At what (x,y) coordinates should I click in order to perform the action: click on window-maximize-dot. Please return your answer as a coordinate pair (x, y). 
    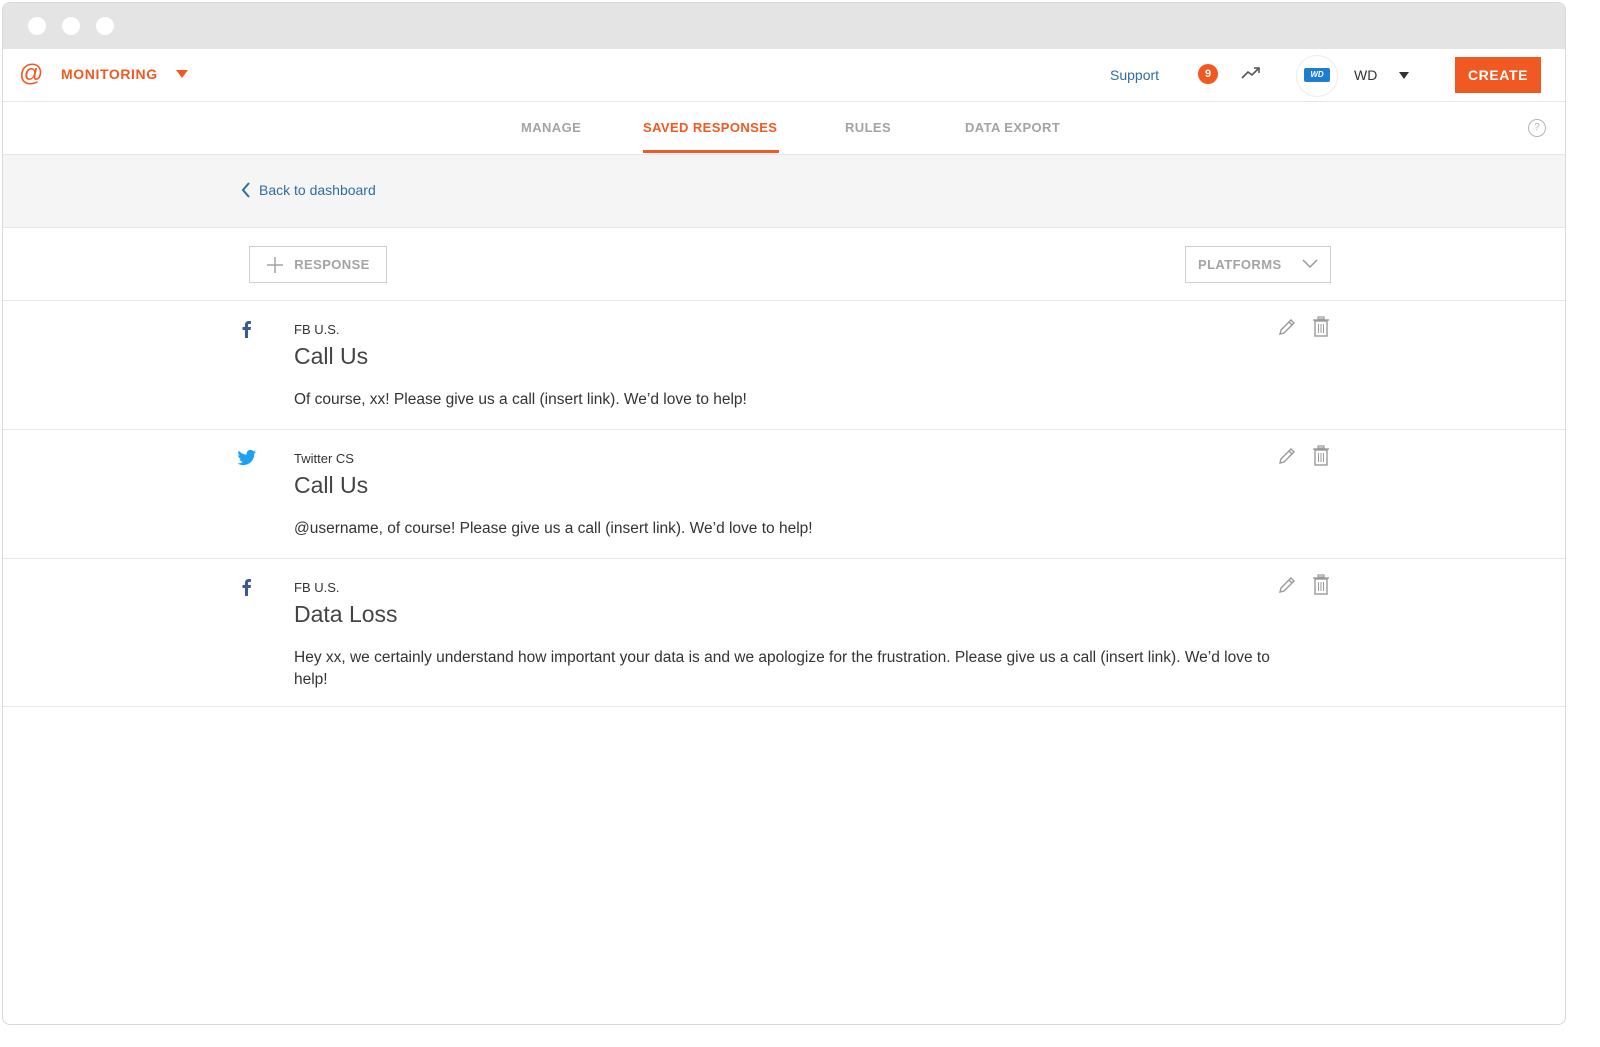
    Looking at the image, I should click on (105, 26).